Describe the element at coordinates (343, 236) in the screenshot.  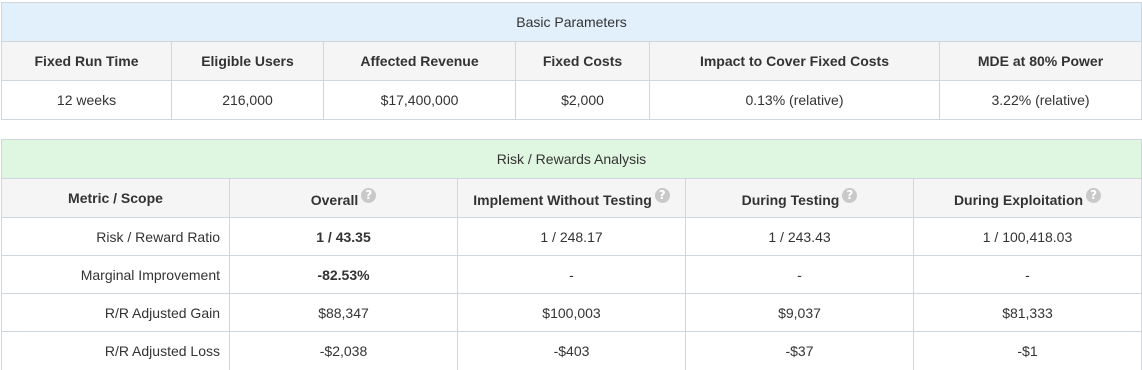
I see `overall-value: 1 / 43.35` at that location.